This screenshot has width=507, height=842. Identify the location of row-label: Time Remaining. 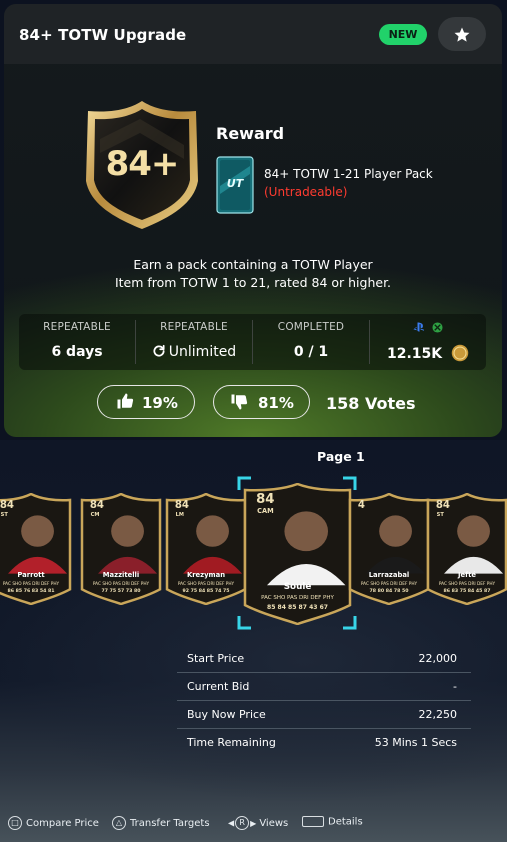
(231, 742).